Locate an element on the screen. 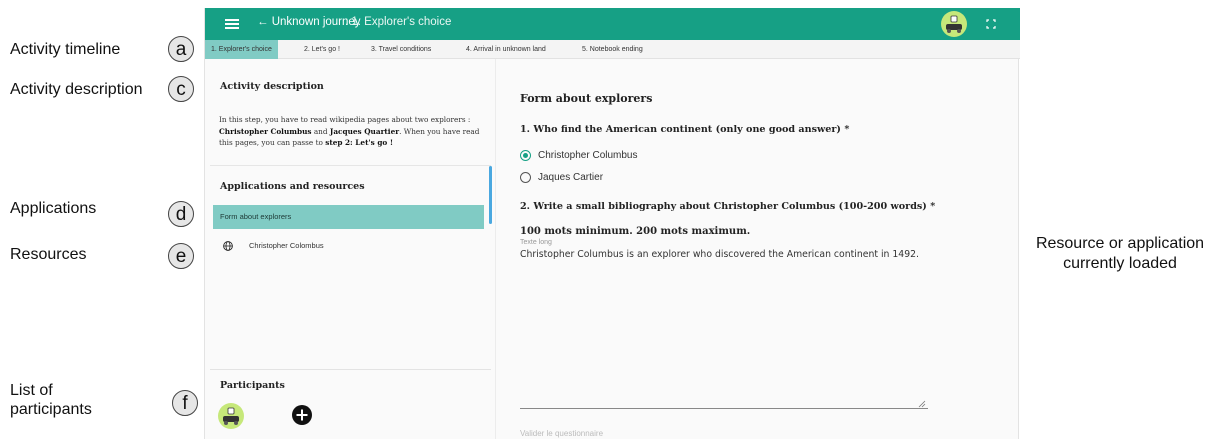  resize-grip-icon is located at coordinates (922, 404).